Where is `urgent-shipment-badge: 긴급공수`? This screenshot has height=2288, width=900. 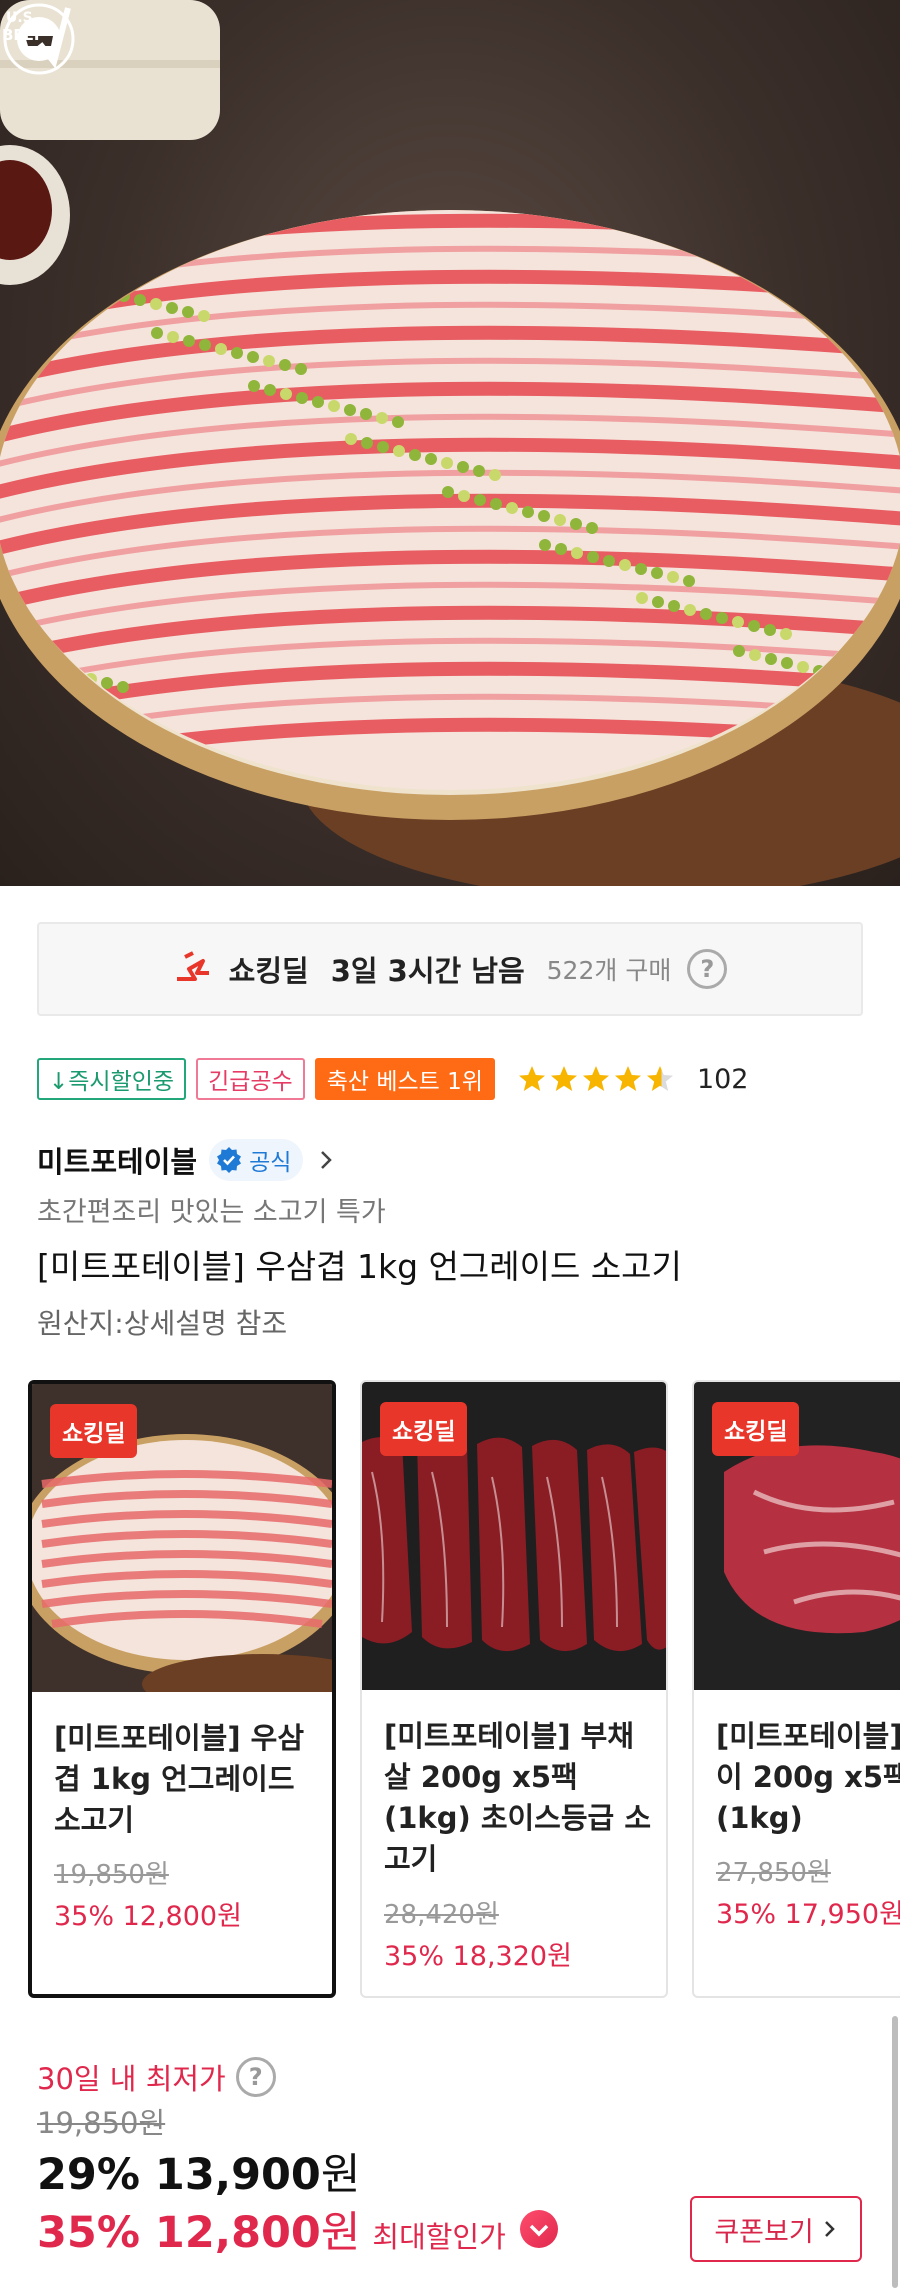 urgent-shipment-badge: 긴급공수 is located at coordinates (250, 1079).